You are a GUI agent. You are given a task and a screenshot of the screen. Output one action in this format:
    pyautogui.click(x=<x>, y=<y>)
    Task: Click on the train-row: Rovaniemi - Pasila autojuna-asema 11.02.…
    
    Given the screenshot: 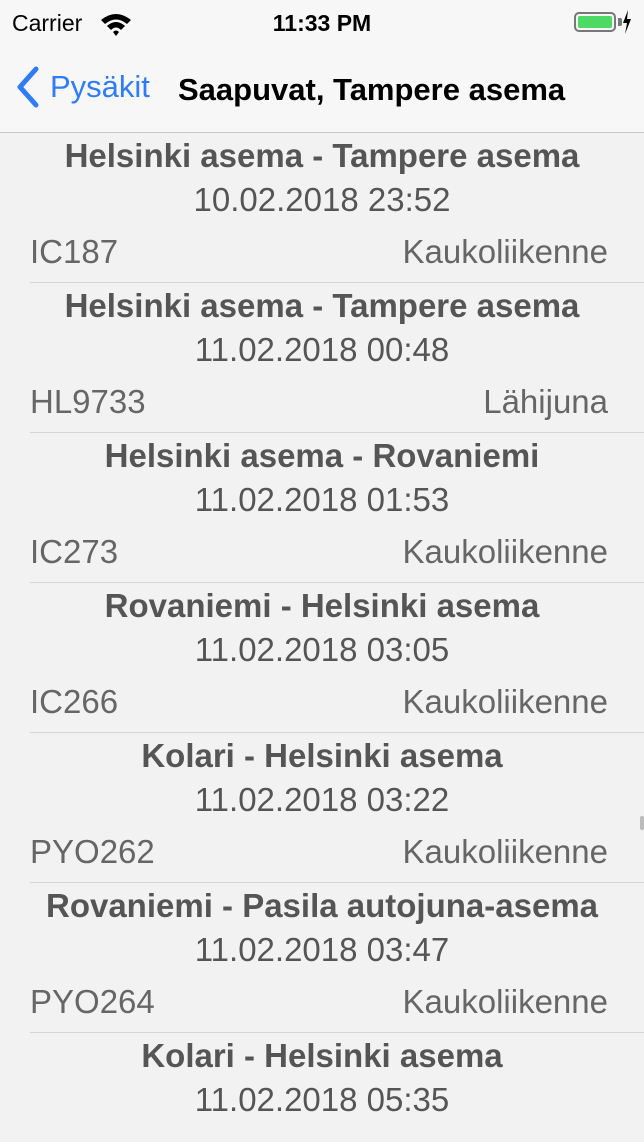 What is the action you would take?
    pyautogui.click(x=322, y=958)
    